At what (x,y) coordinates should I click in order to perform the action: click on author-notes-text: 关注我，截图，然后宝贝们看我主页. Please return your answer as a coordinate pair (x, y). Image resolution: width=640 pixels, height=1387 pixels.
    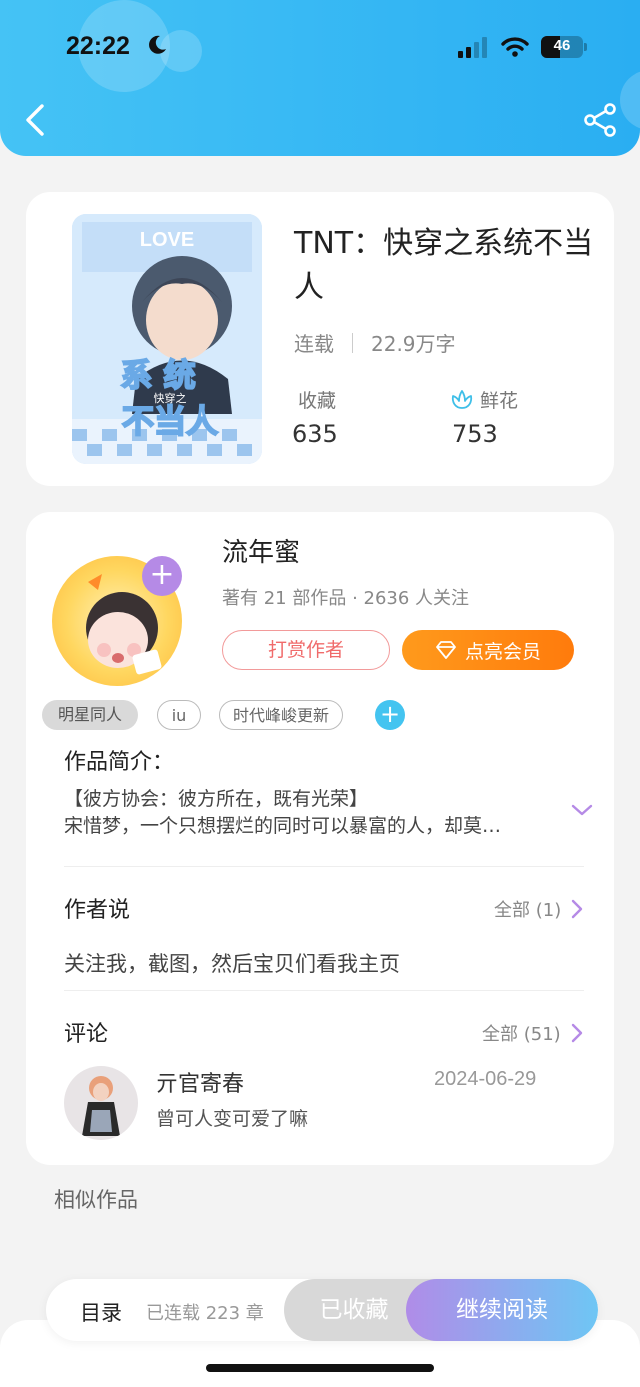
    Looking at the image, I should click on (232, 963).